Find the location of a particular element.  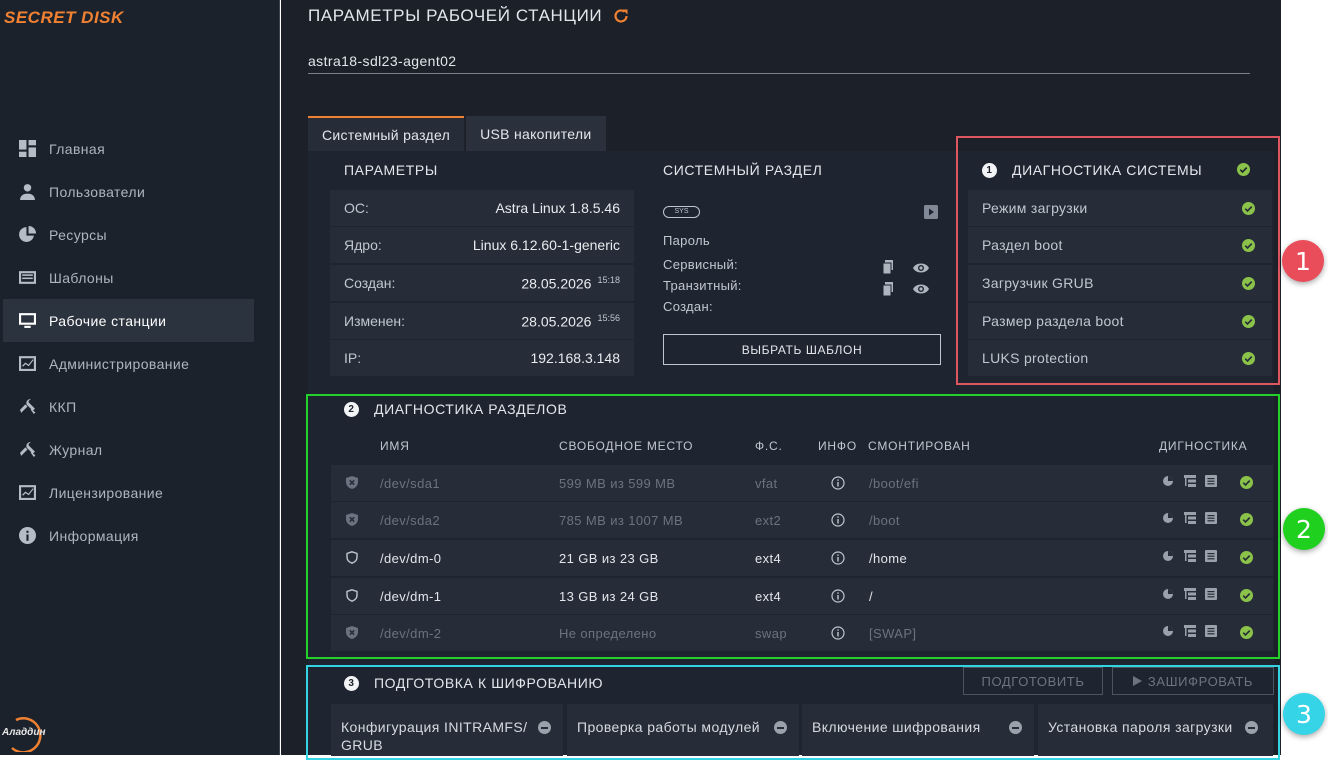

annotation-marker-2: 2 is located at coordinates (1304, 529).